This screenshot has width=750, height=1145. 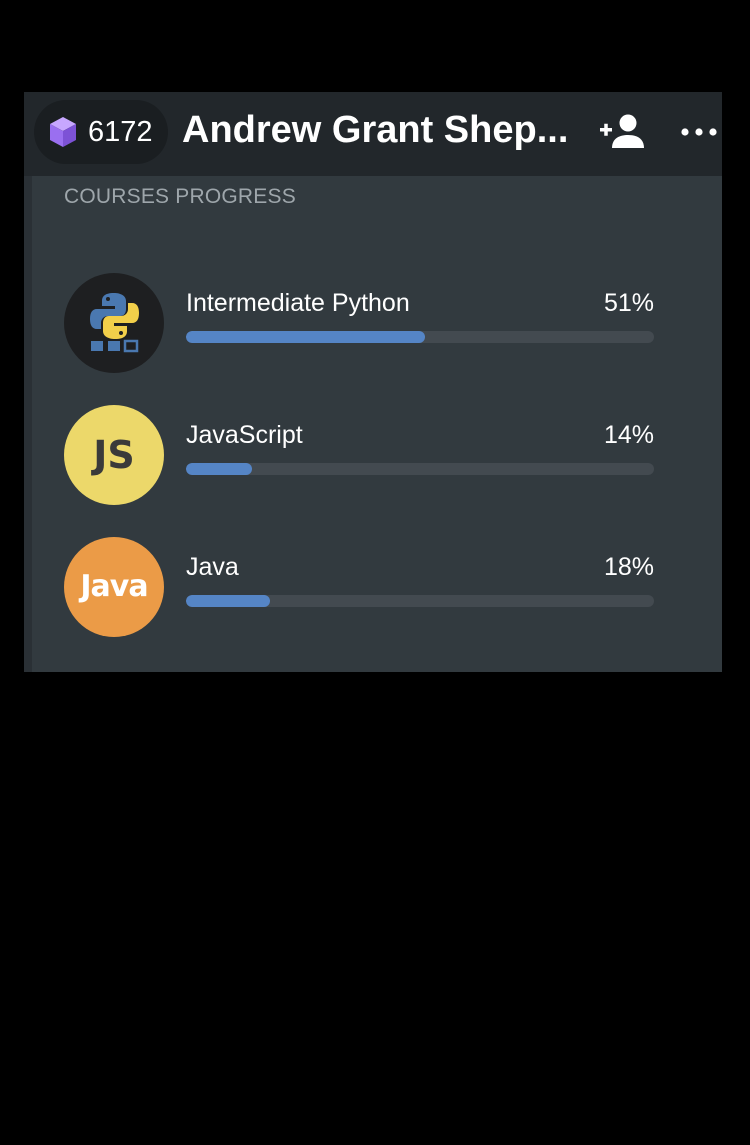 I want to click on course-percent: 51%, so click(x=628, y=303).